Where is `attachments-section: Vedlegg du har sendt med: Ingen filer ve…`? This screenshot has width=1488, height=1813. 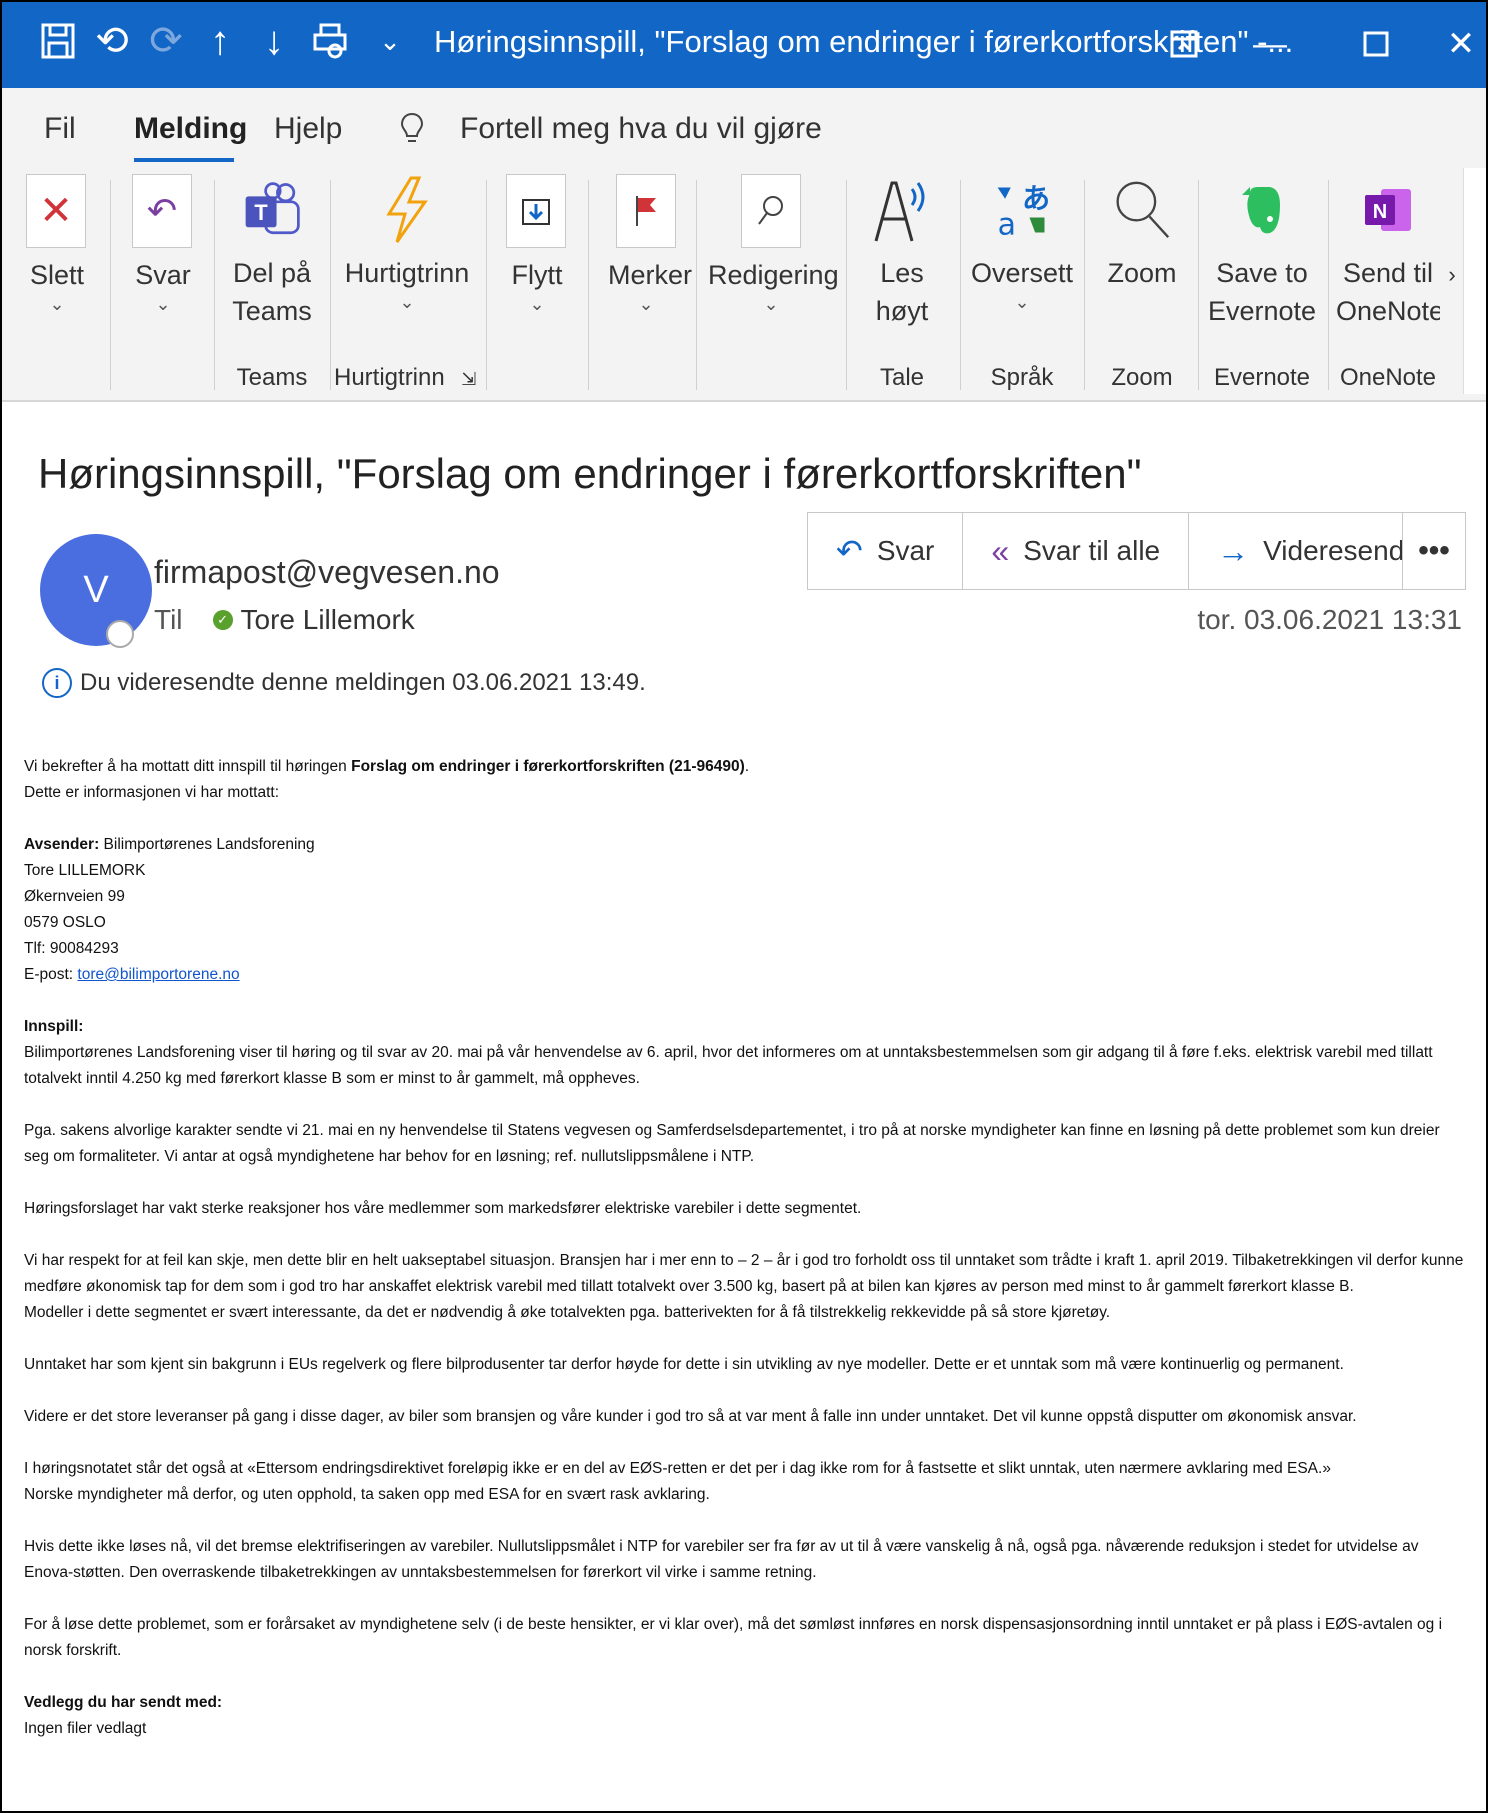
attachments-section: Vedlegg du har sendt med: Ingen filer ve… is located at coordinates (123, 1715).